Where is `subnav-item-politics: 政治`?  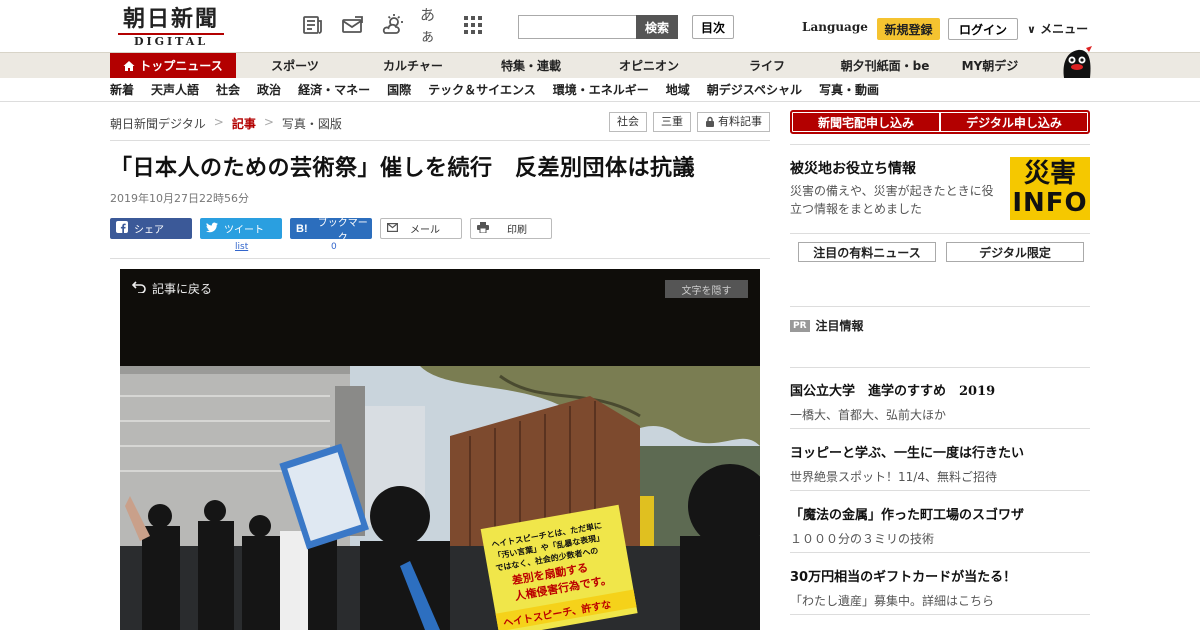 subnav-item-politics: 政治 is located at coordinates (269, 90).